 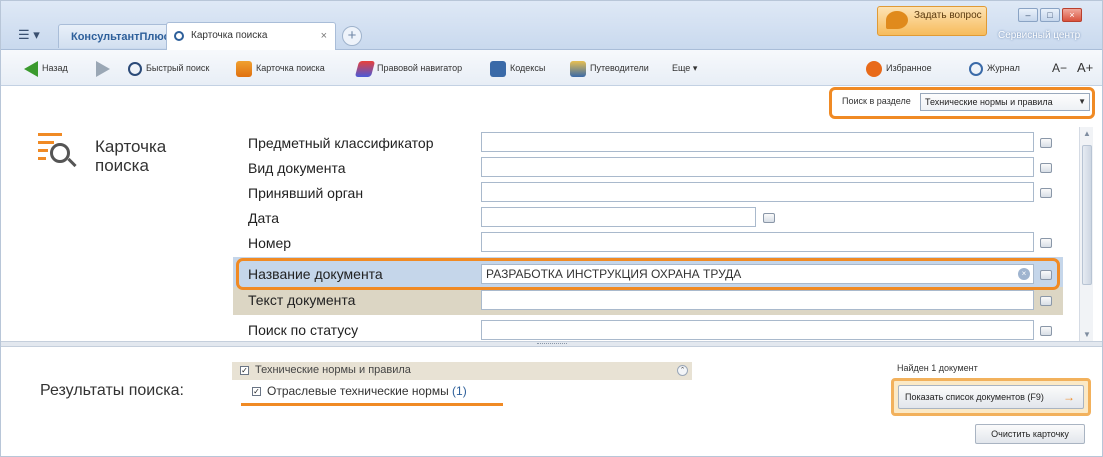 What do you see at coordinates (1087, 133) in the screenshot?
I see `scroll-up-icon: ▲` at bounding box center [1087, 133].